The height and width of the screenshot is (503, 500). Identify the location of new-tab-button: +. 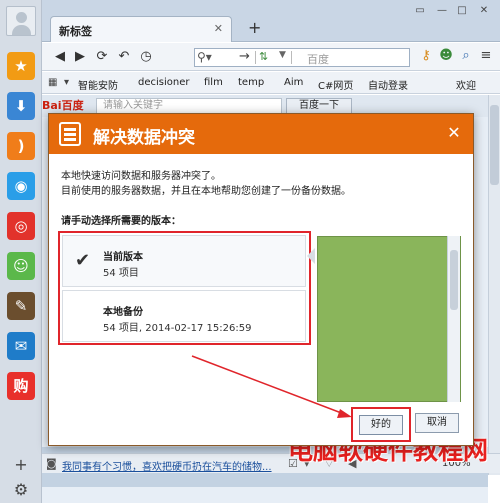
(254, 27).